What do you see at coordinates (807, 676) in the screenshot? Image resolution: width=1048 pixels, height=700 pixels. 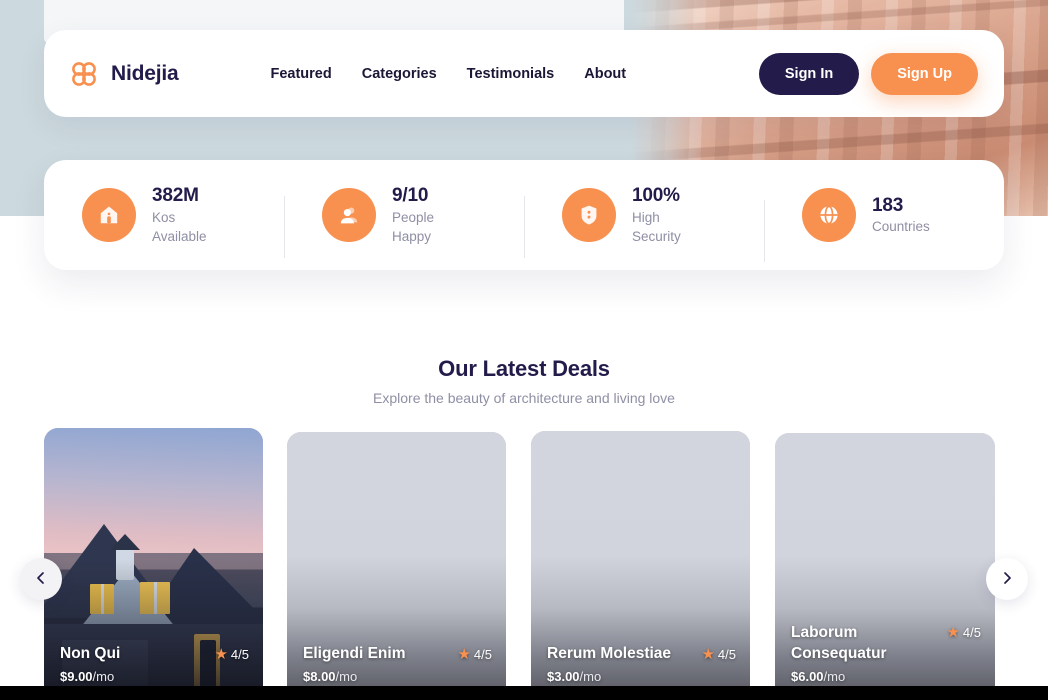 I see `deal-card-price-amount: $6.00` at bounding box center [807, 676].